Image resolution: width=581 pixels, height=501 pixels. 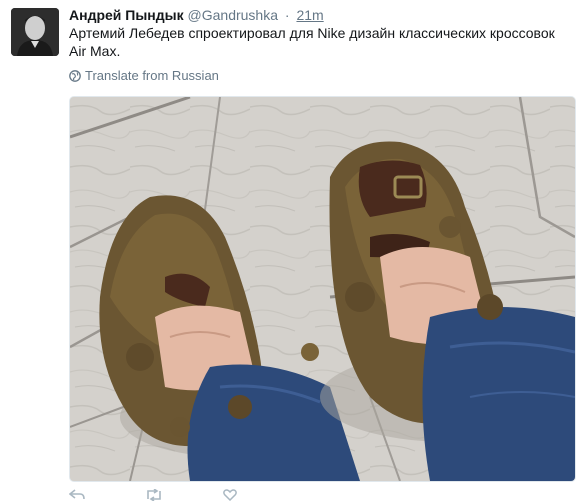 What do you see at coordinates (233, 15) in the screenshot?
I see `author-handle: @Gandrushka` at bounding box center [233, 15].